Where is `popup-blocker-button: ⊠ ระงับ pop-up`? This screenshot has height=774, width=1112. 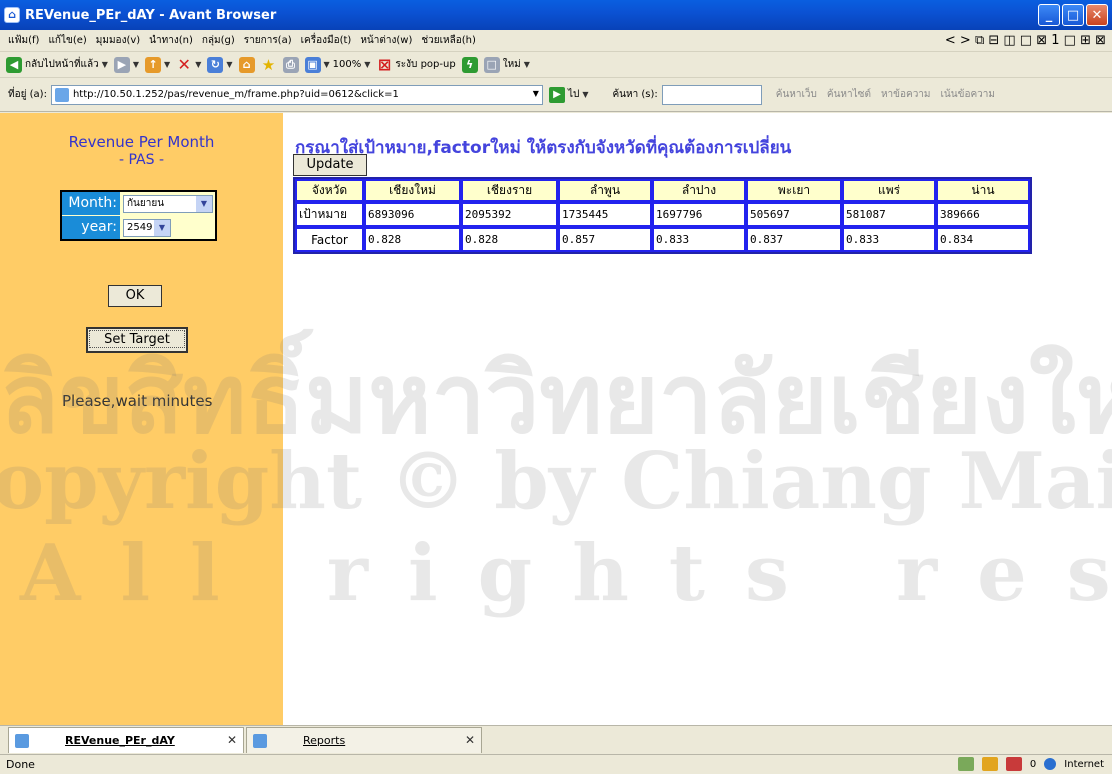
popup-blocker-button: ⊠ ระงับ pop-up is located at coordinates (416, 65).